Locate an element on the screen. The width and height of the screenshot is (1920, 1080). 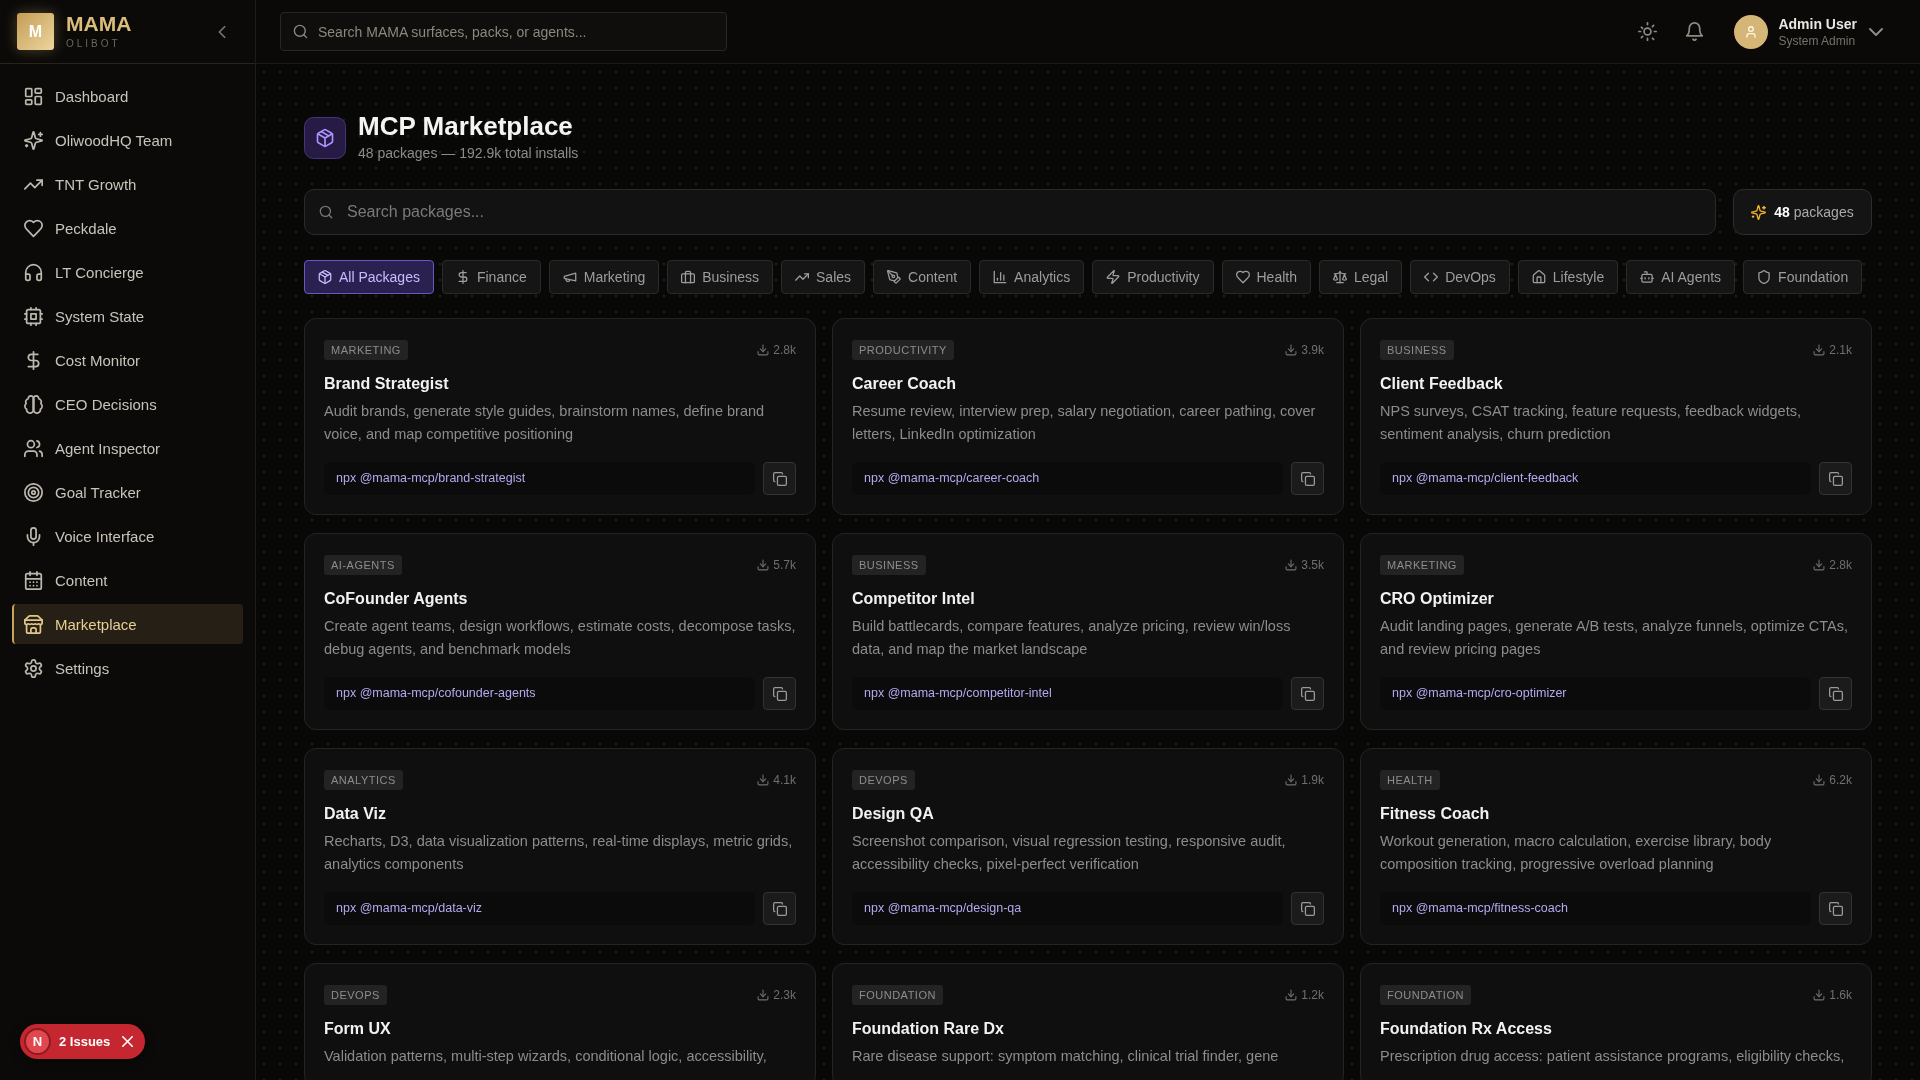
package-description: Rare disease support: symptom matching, clinical trial finder, gene is located at coordinates (1066, 1056).